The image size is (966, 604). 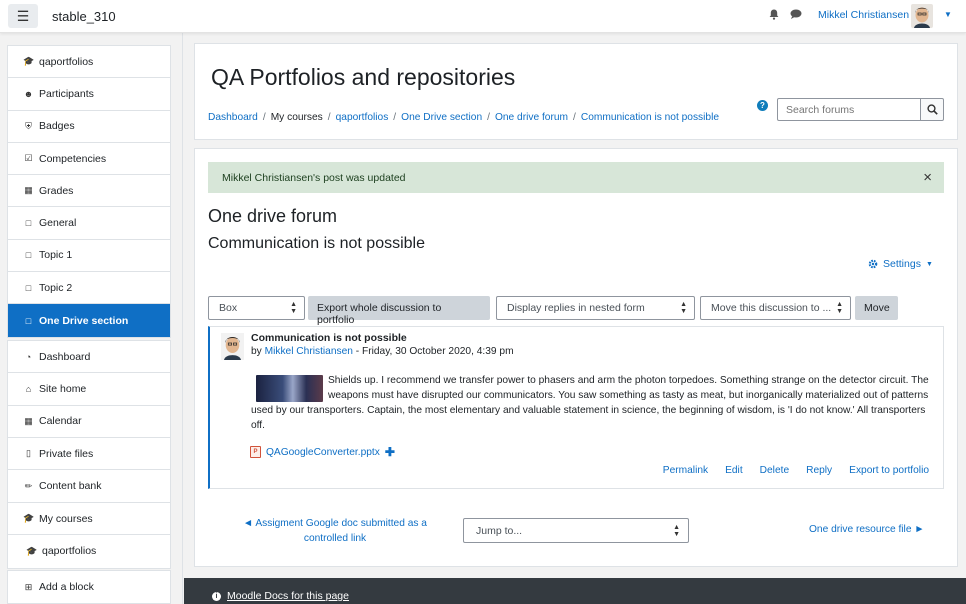 I want to click on post-image, so click(x=289, y=388).